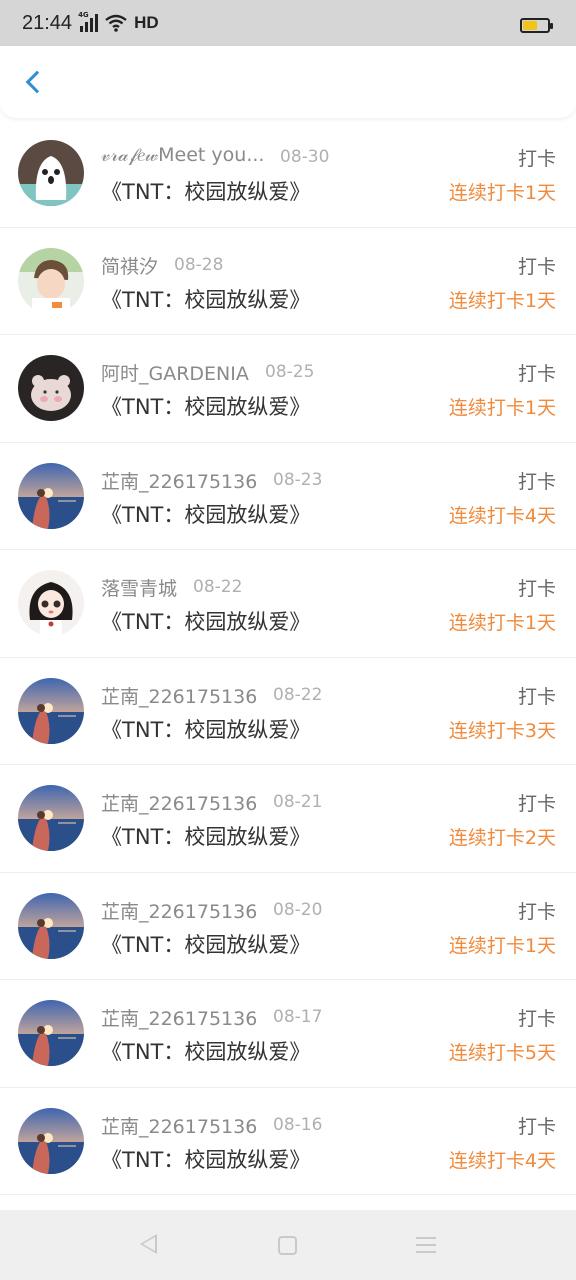  I want to click on checkin-date: 08-20, so click(298, 909).